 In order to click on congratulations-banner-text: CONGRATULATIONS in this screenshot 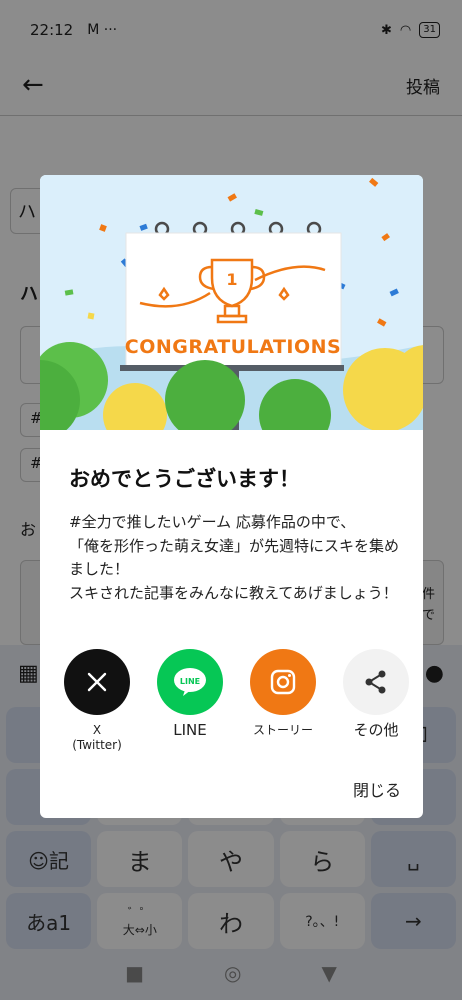, I will do `click(233, 347)`.